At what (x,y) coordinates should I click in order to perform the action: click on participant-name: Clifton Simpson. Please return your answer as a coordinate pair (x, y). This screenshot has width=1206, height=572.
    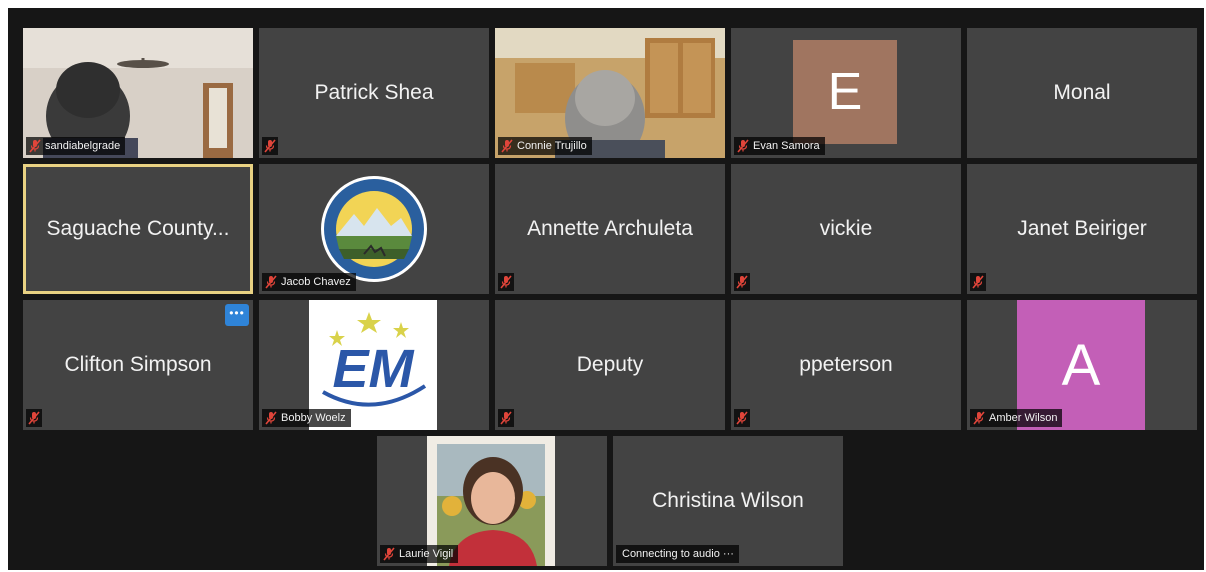
    Looking at the image, I should click on (138, 364).